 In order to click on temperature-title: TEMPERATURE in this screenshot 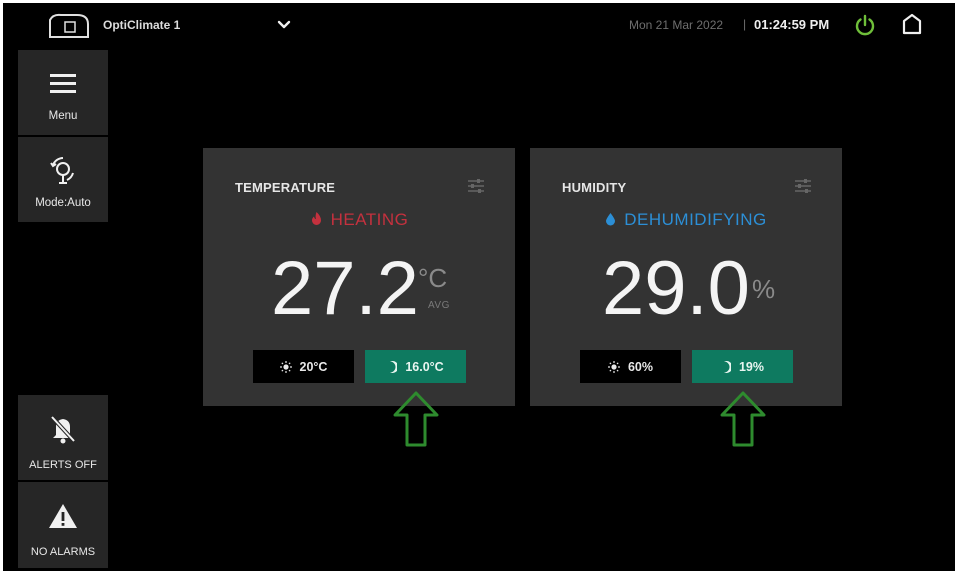, I will do `click(285, 187)`.